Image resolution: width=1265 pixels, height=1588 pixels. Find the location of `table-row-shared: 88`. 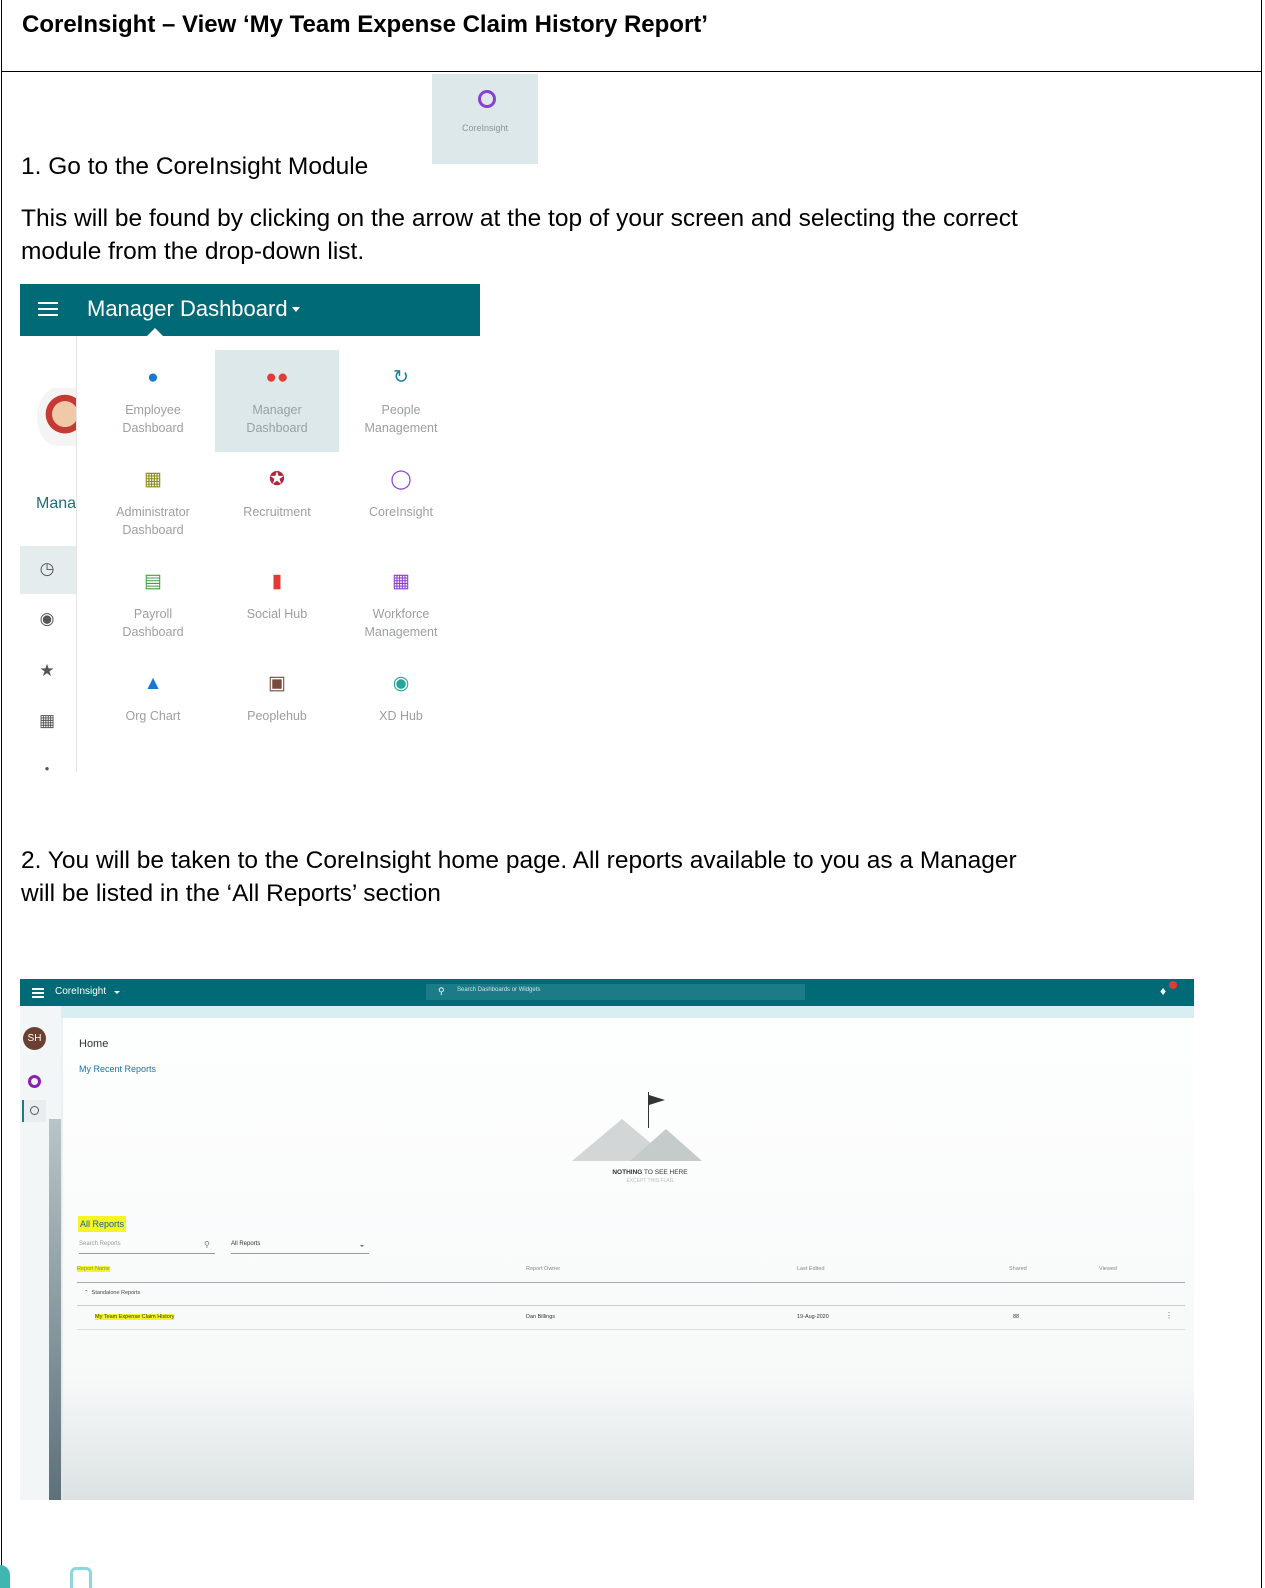

table-row-shared: 88 is located at coordinates (1016, 1317).